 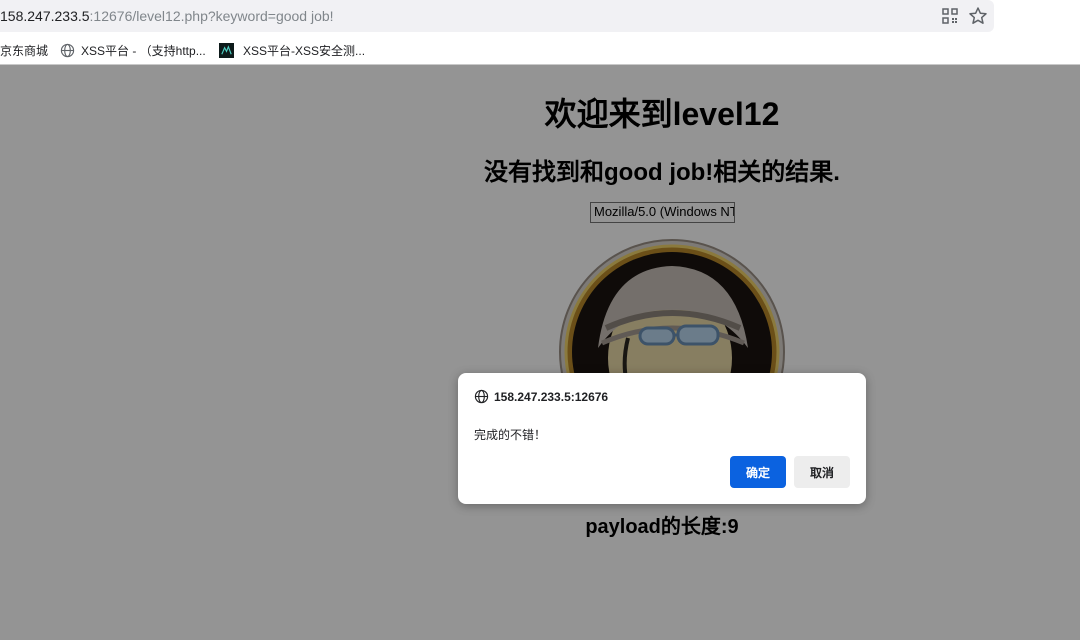 What do you see at coordinates (978, 16) in the screenshot?
I see `bookmark-star-icon` at bounding box center [978, 16].